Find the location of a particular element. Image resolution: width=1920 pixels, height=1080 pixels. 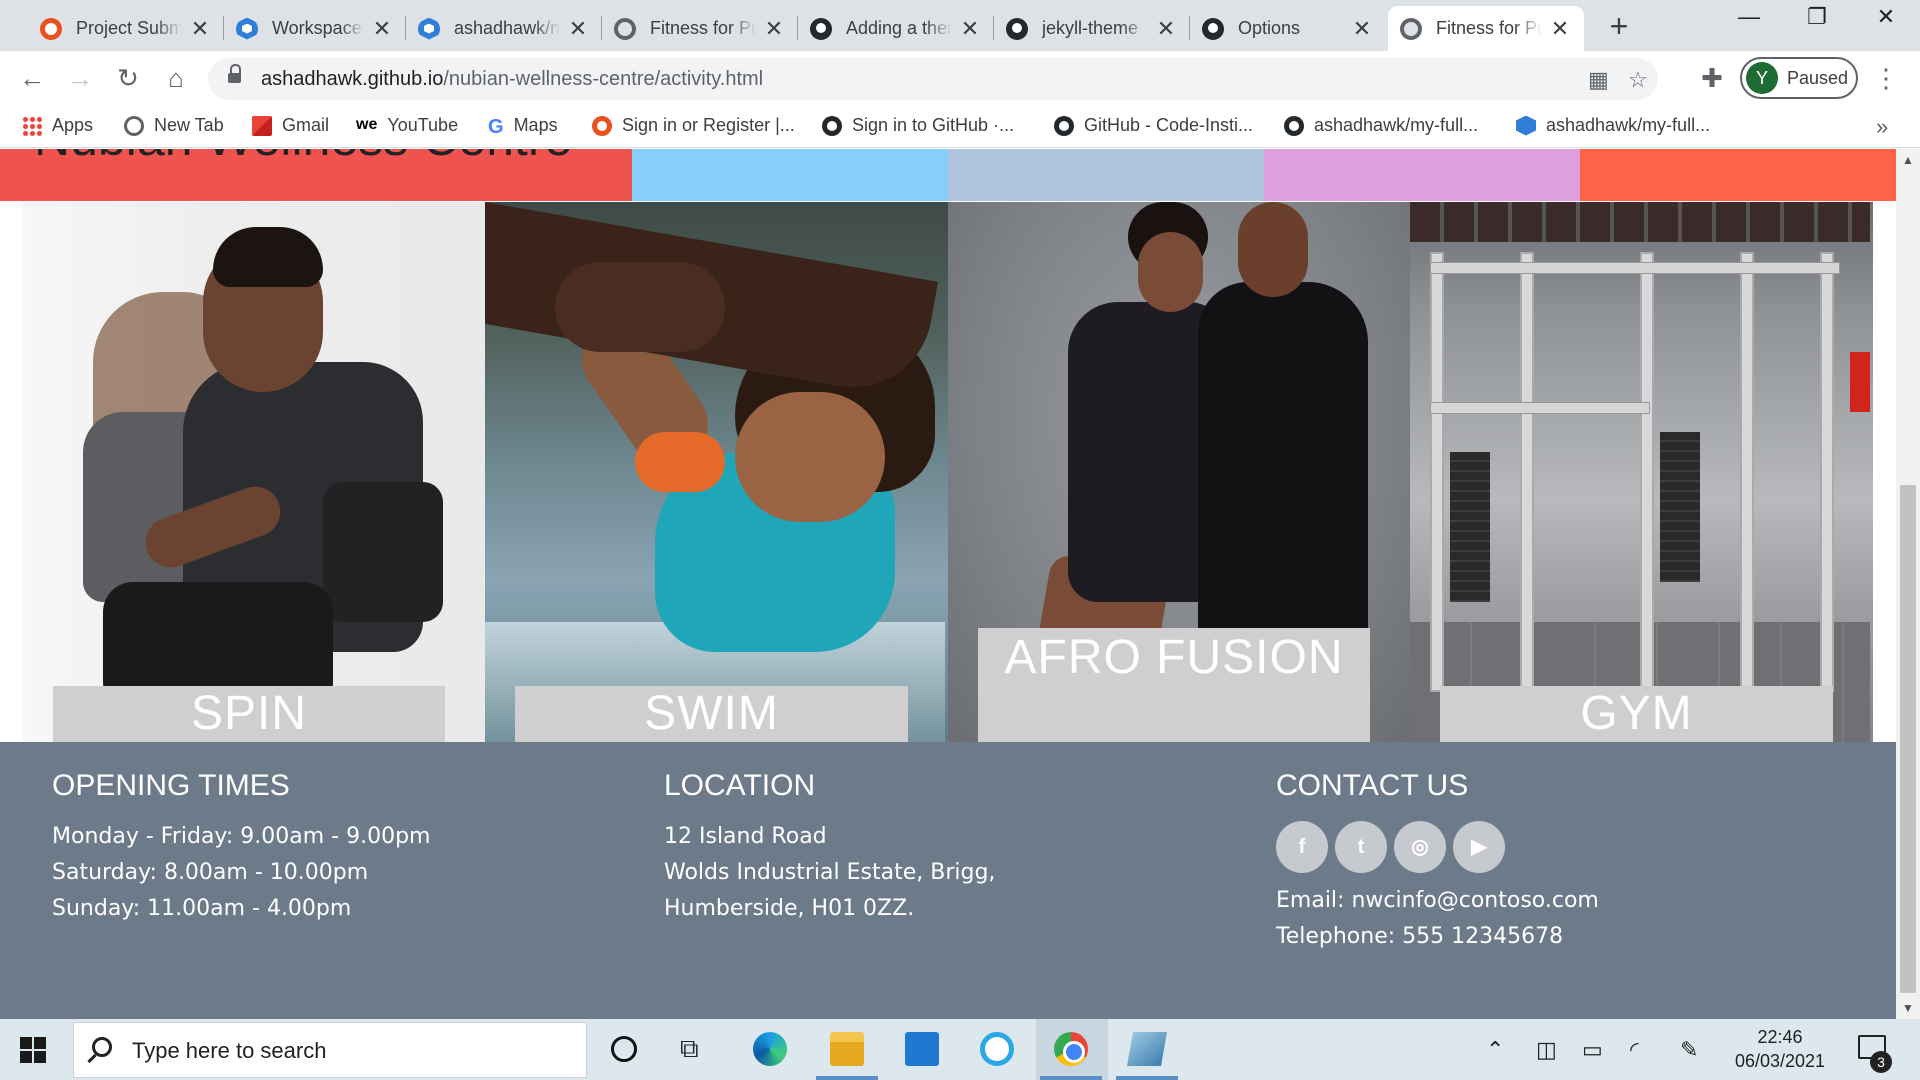

opening-line: Monday - Friday: 9.00am - 9.00pm is located at coordinates (241, 836).